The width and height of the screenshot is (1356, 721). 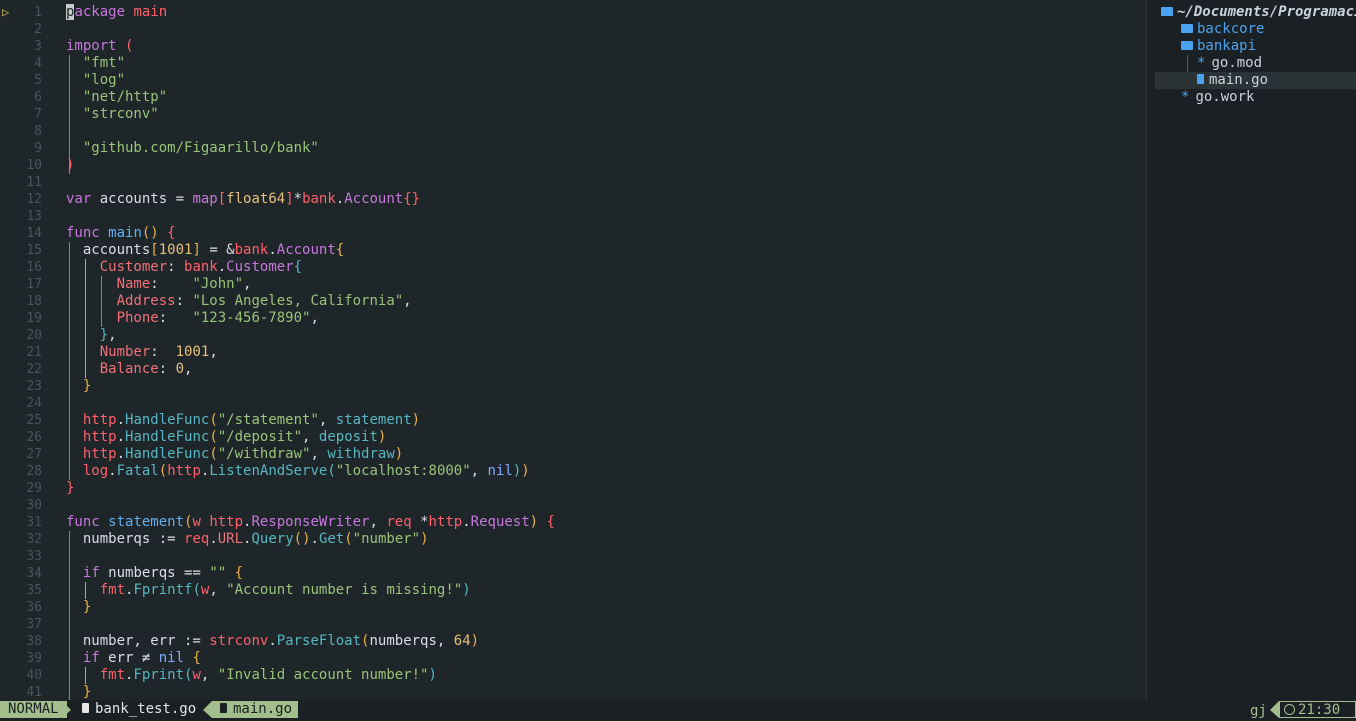 What do you see at coordinates (159, 573) in the screenshot?
I see `code-token: numberqs ==` at bounding box center [159, 573].